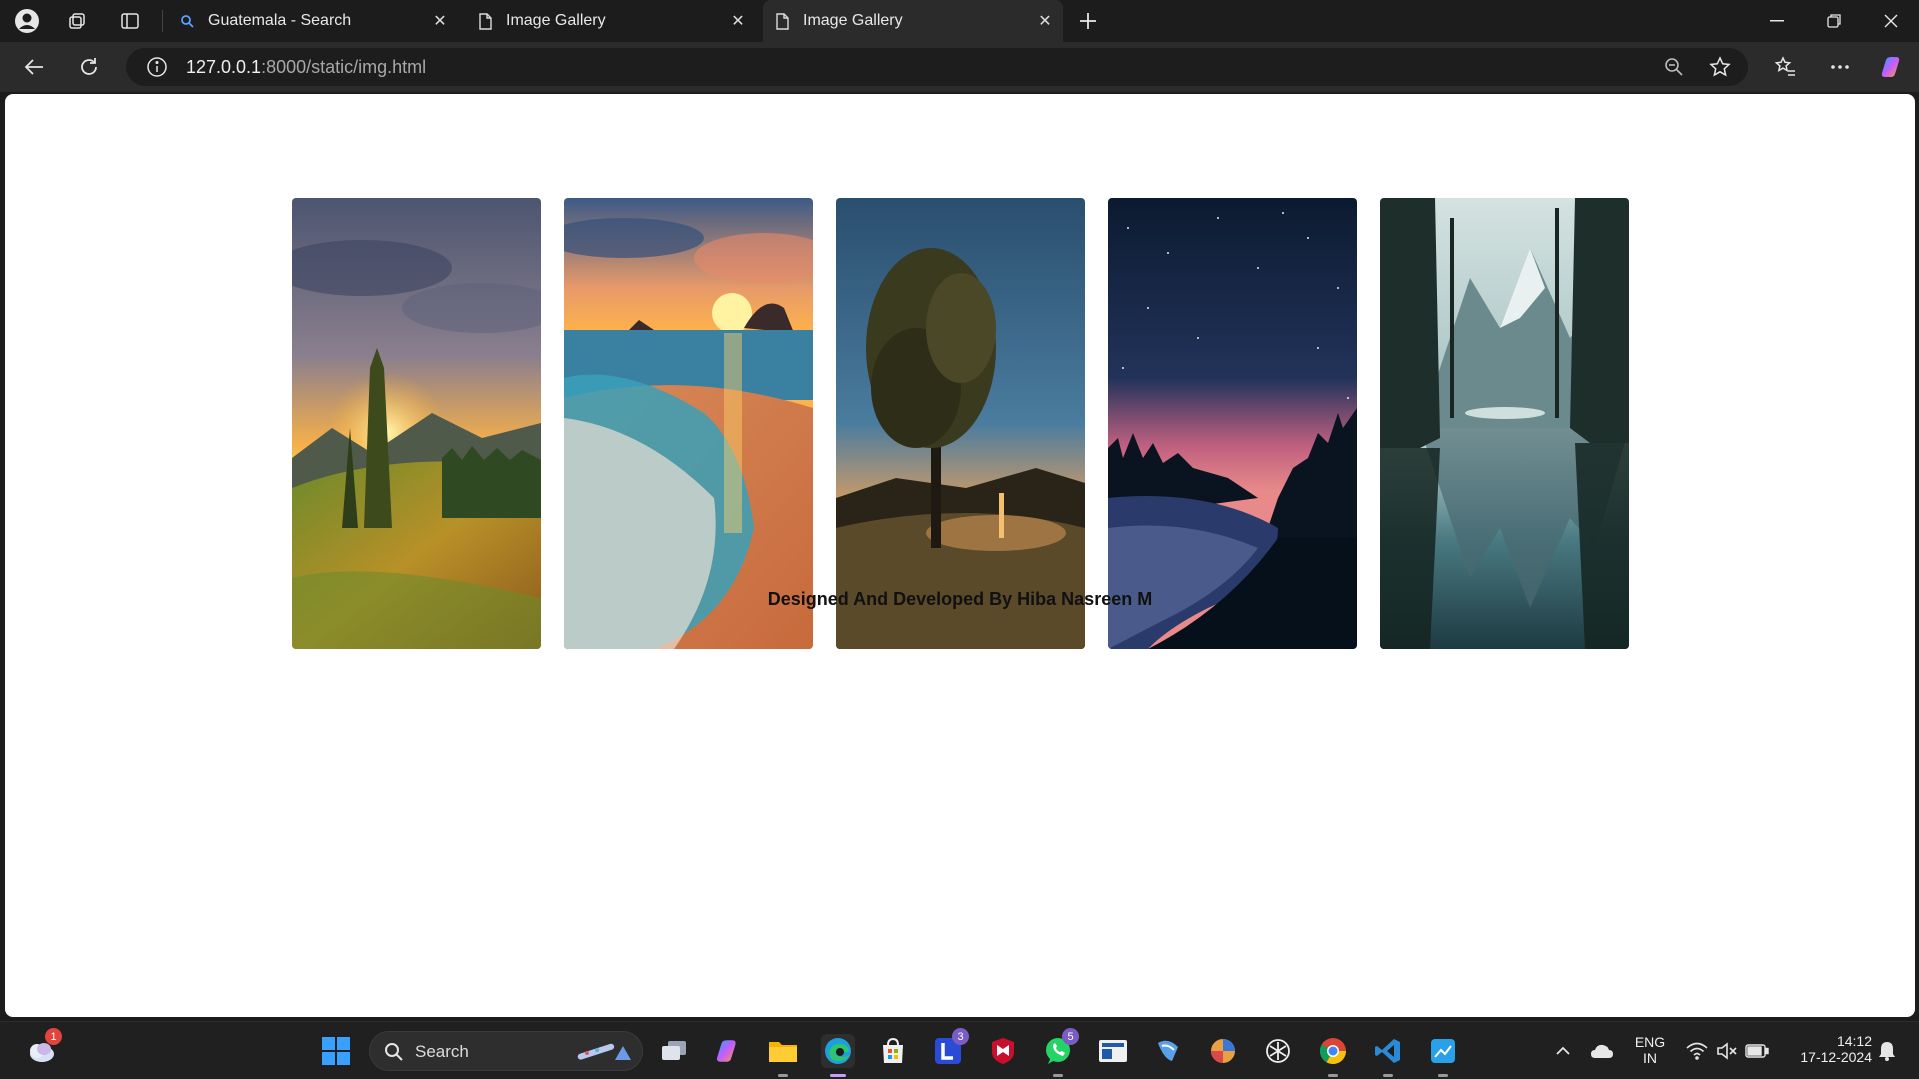 This screenshot has height=1079, width=1919. I want to click on gallery-image-beach-sunset, so click(688, 423).